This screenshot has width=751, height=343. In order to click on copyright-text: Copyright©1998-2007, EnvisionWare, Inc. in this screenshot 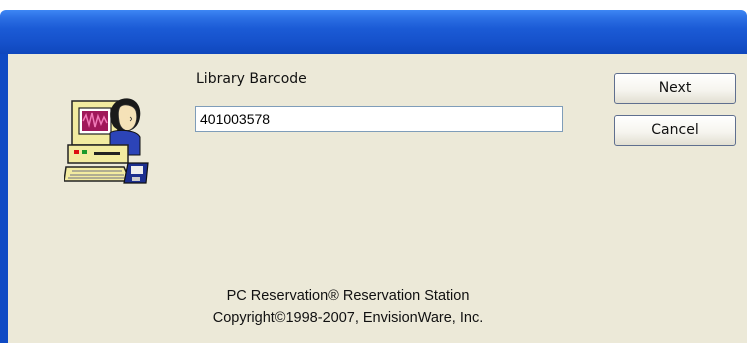, I will do `click(348, 318)`.